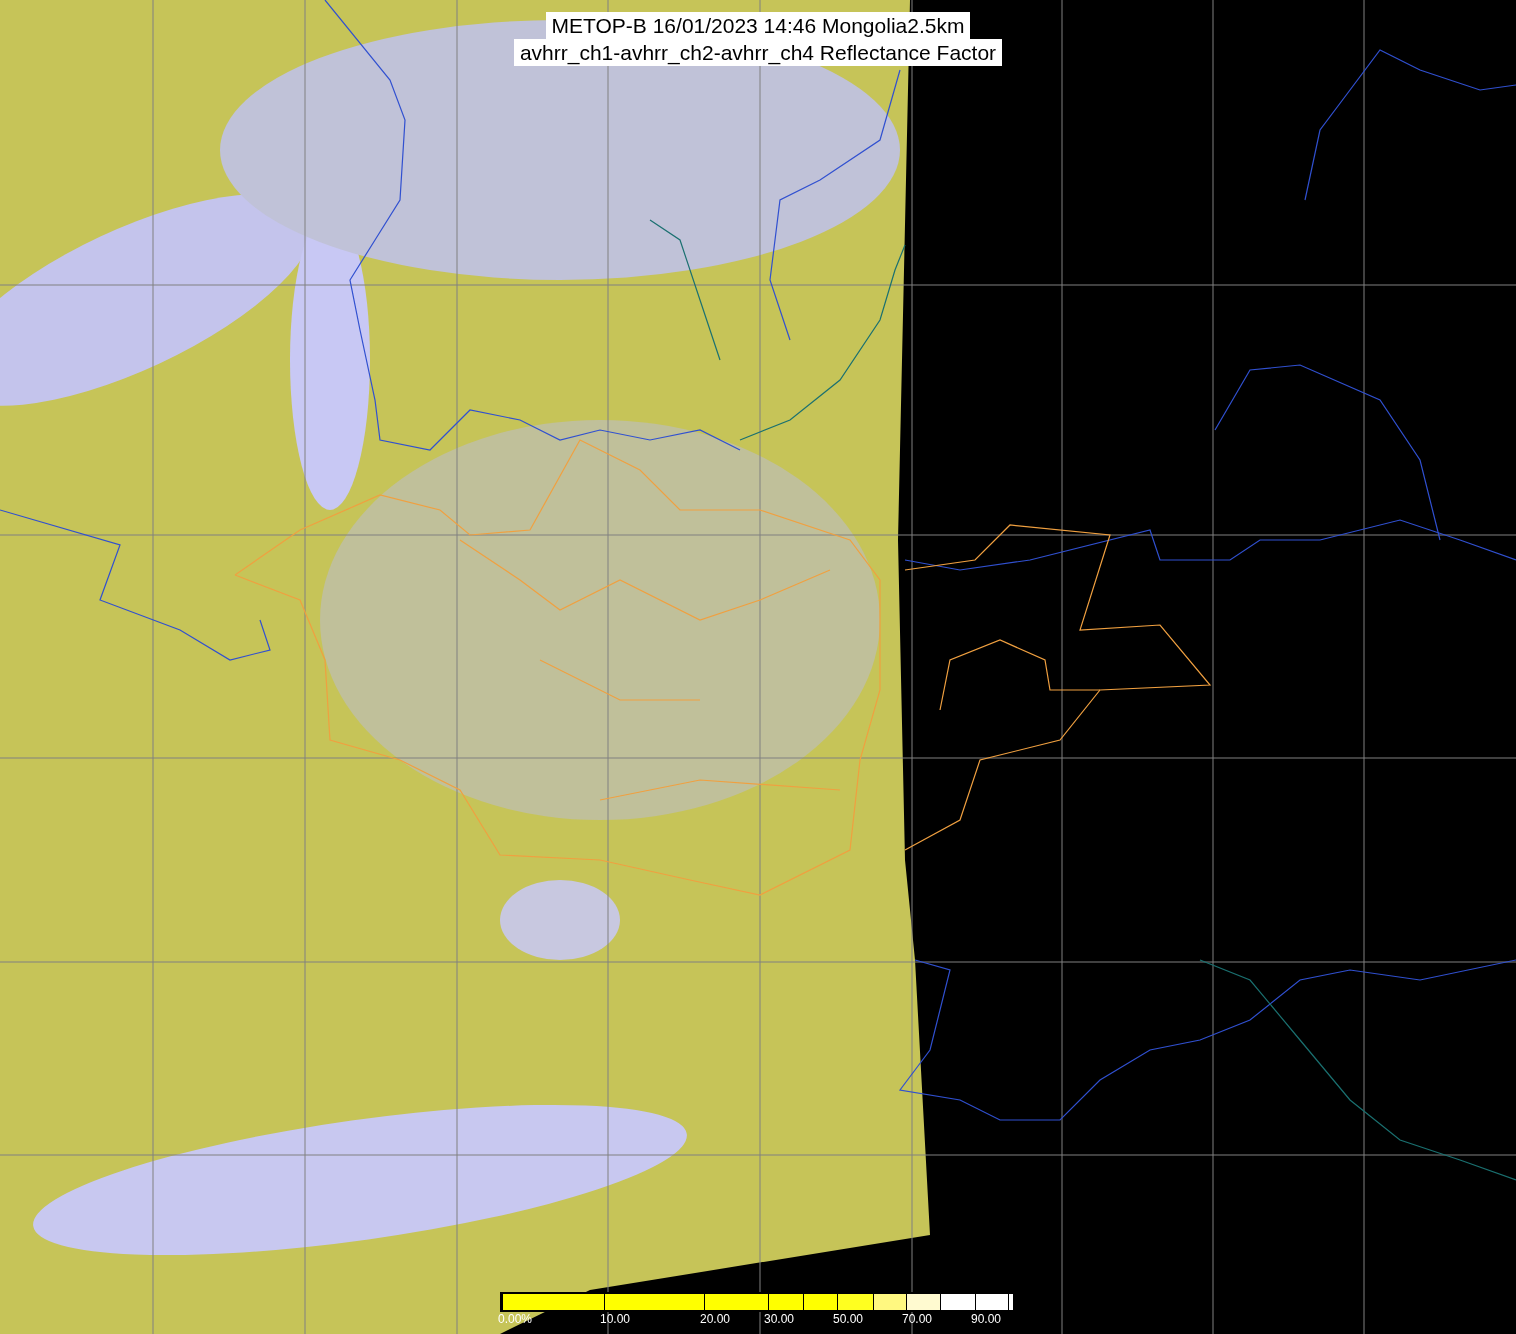  I want to click on map-title: avhrr_ch1-avhrr_ch2-avhrr_ch4 Reflectance Factor, so click(758, 52).